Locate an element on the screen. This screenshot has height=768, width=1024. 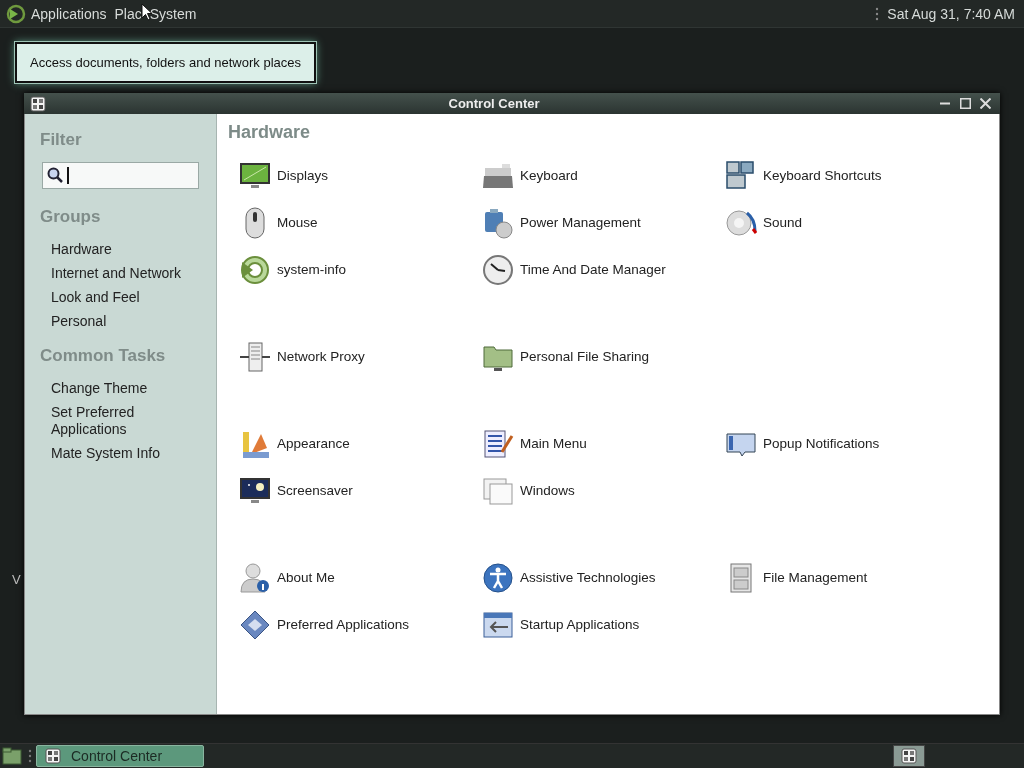
clock: Sat Aug 31, 7:40 AM is located at coordinates (951, 13).